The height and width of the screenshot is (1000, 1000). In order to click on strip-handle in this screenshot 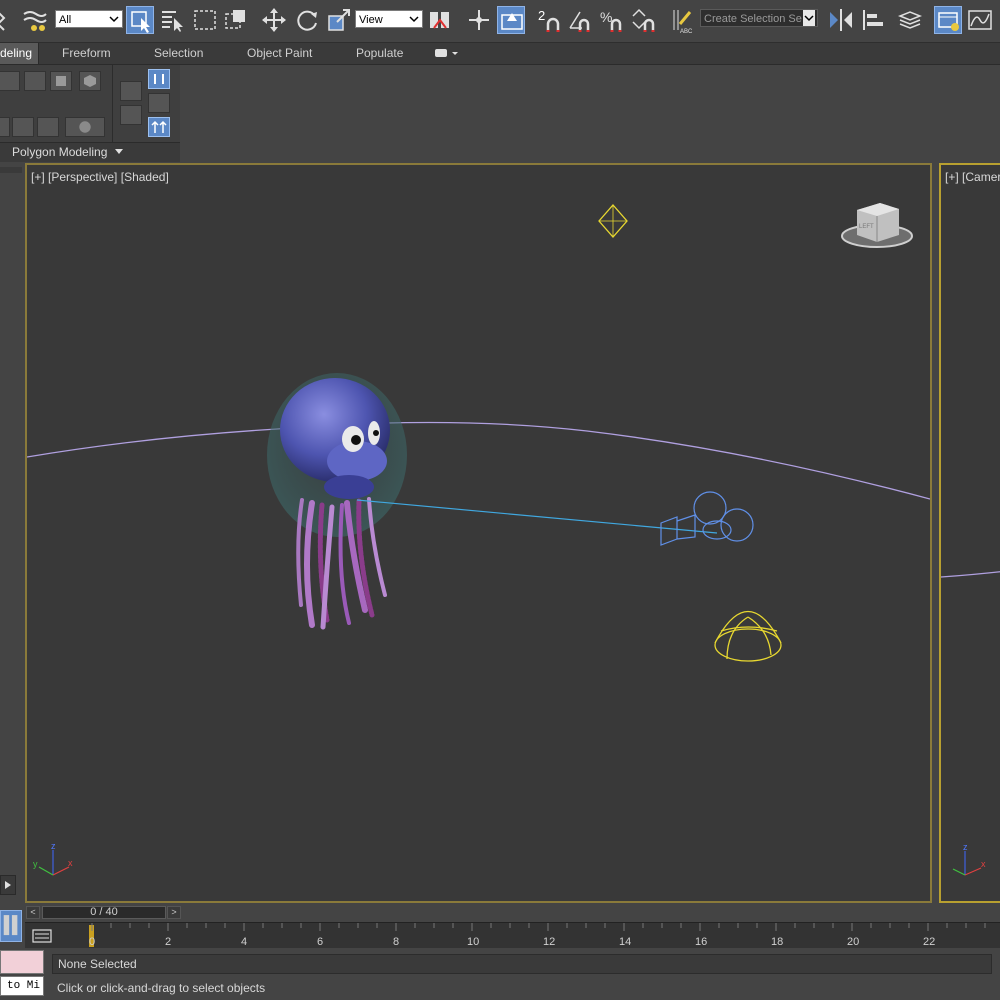, I will do `click(11, 170)`.